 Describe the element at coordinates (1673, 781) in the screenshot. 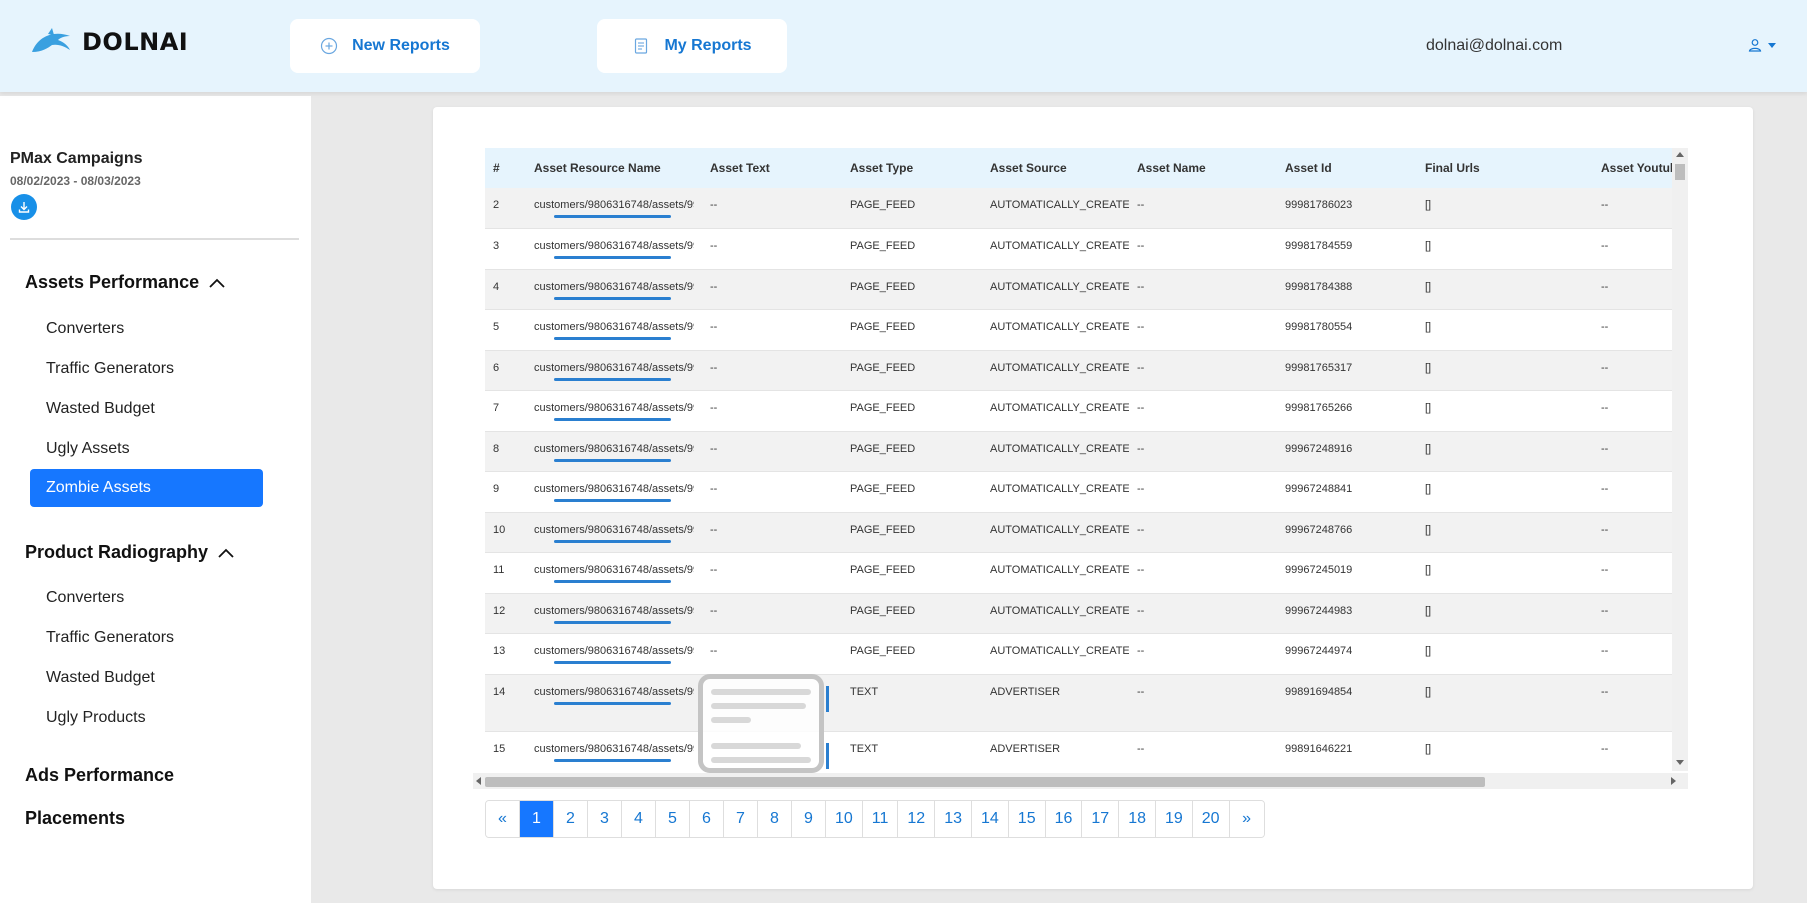

I see `scroll-right-icon` at that location.